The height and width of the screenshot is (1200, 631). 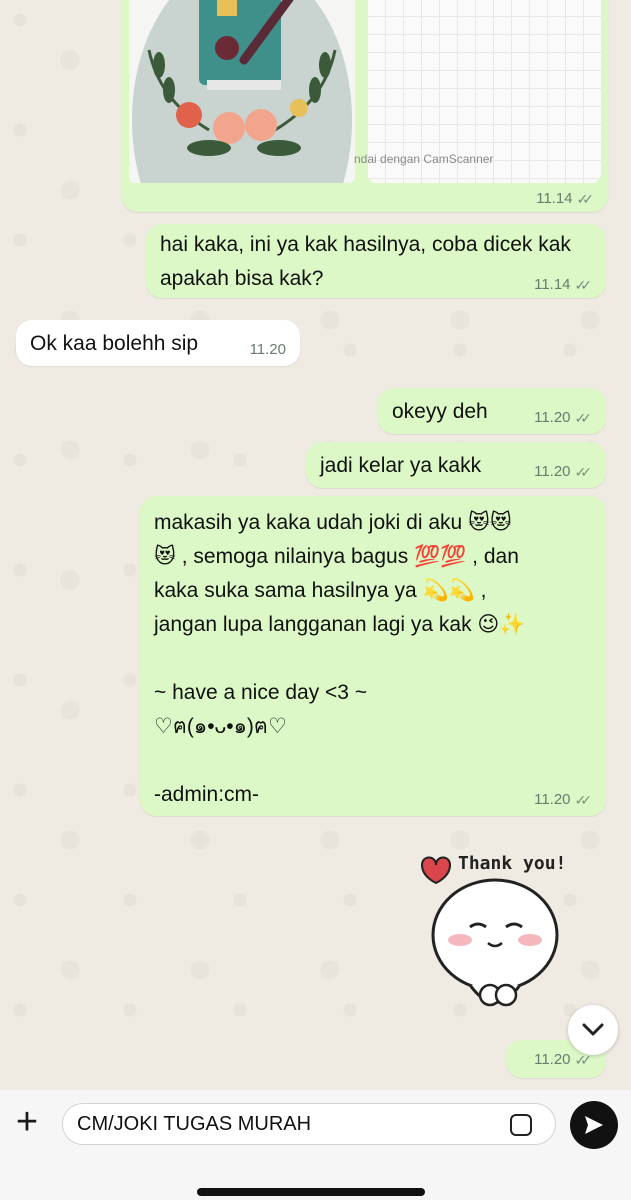 I want to click on message-line: jangan lupa langganan lagi ya kak 😉✨, so click(x=340, y=624).